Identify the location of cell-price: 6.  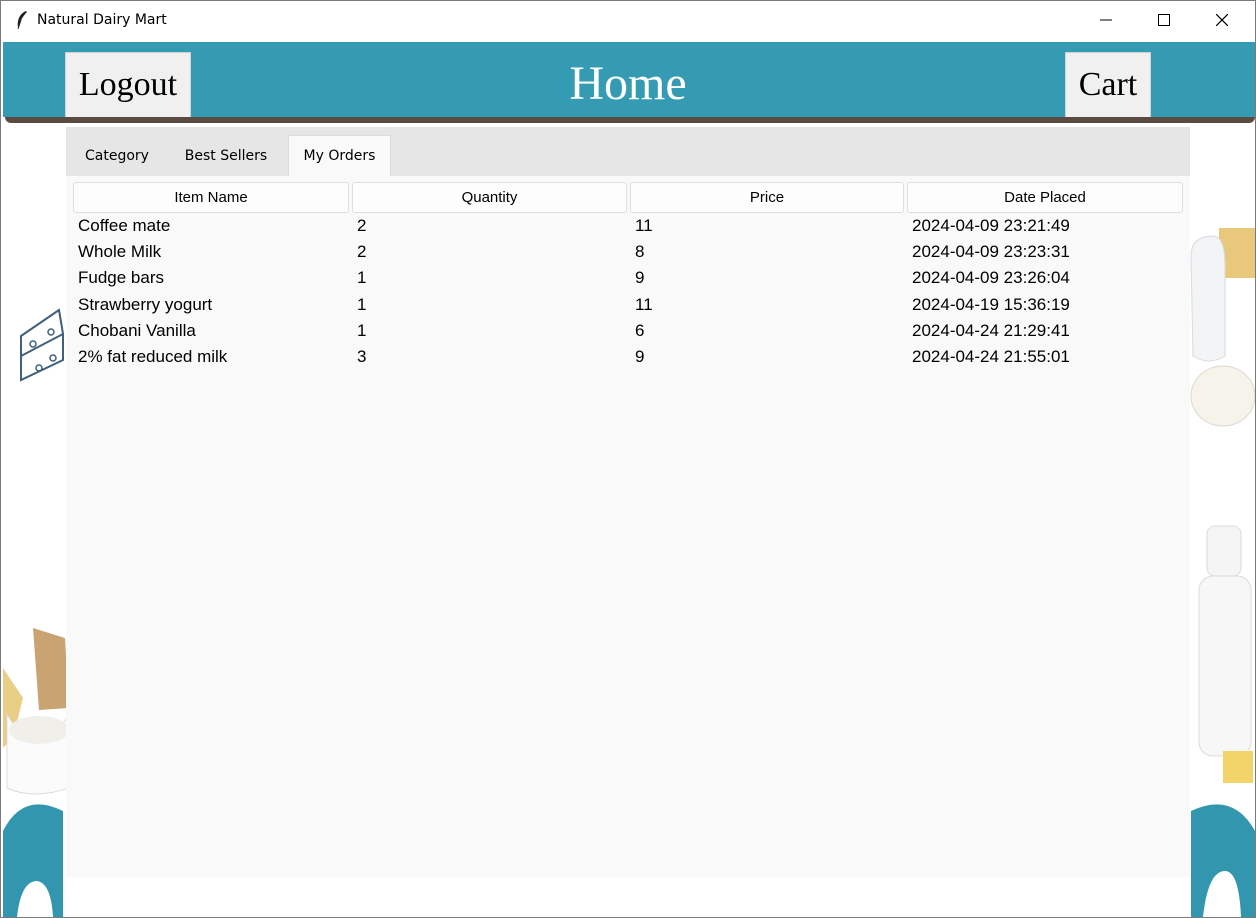
(640, 330).